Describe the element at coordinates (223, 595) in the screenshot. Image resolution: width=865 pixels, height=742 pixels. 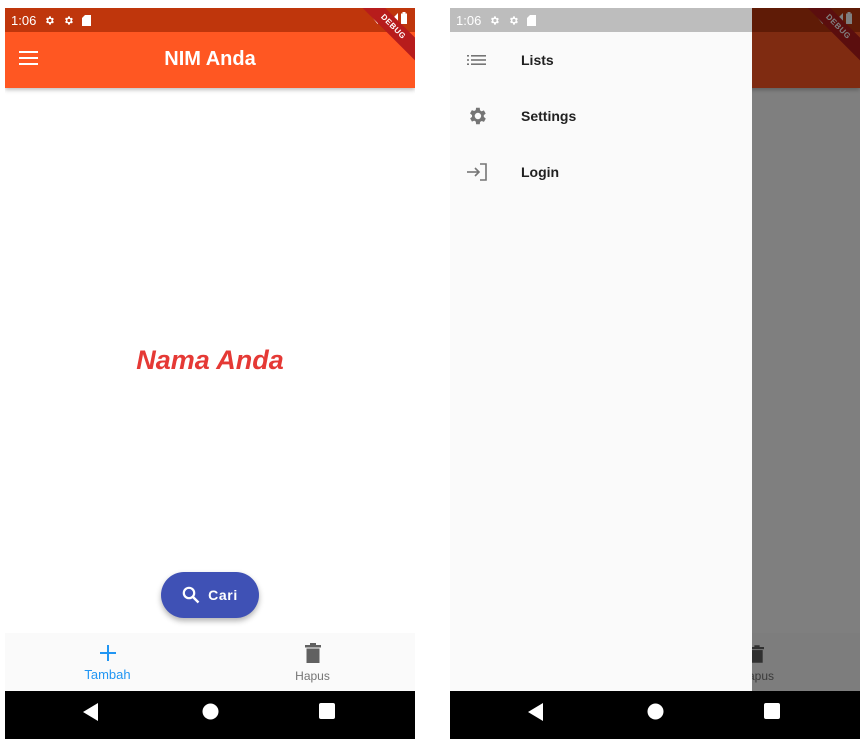
I see `search-fab-label: Cari` at that location.